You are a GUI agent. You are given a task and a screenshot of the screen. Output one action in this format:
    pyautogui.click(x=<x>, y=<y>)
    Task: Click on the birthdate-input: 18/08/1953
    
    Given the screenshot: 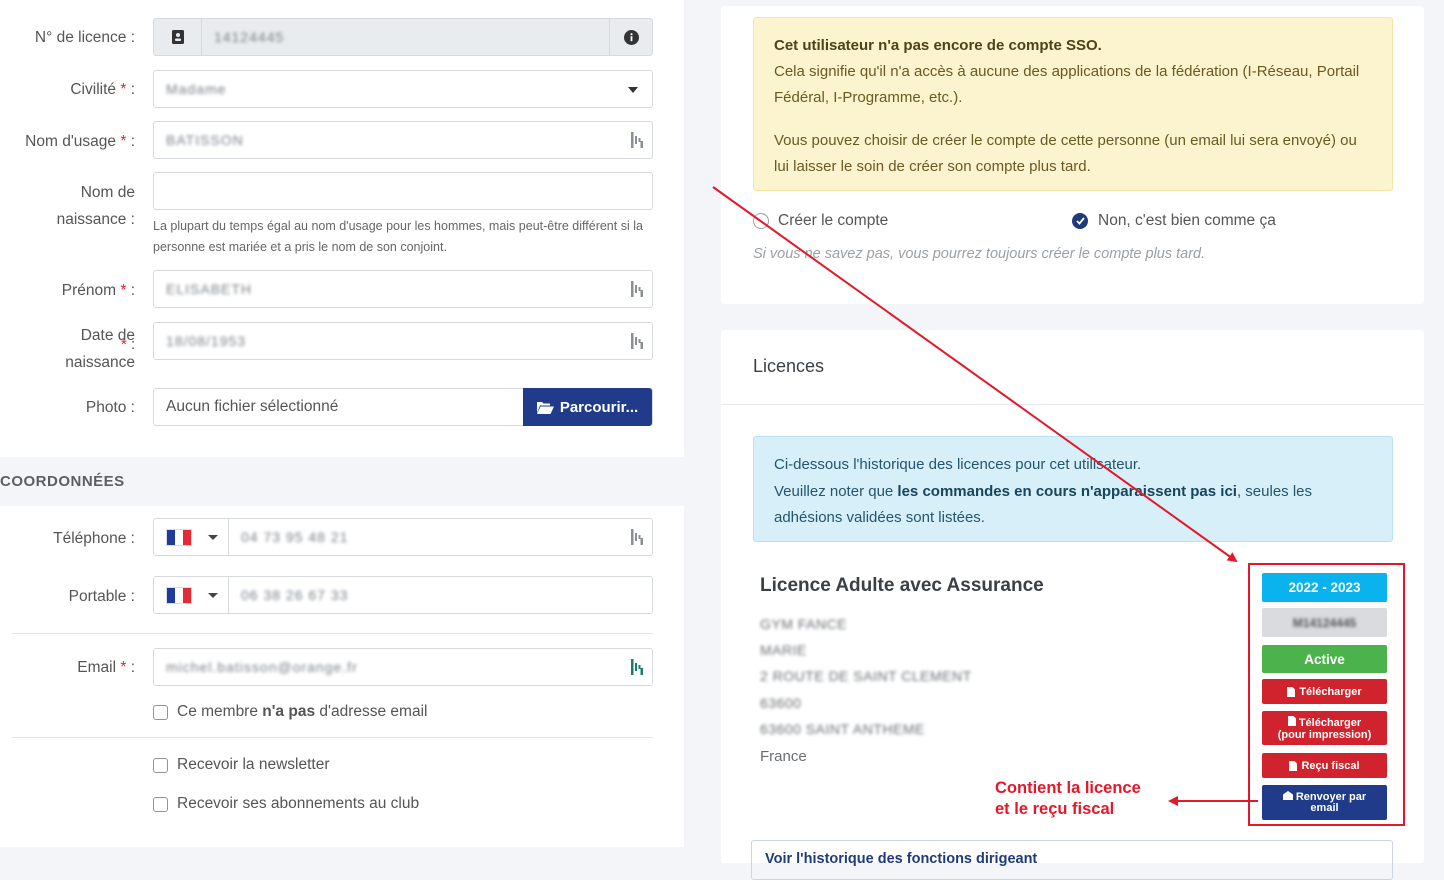 What is the action you would take?
    pyautogui.click(x=403, y=341)
    